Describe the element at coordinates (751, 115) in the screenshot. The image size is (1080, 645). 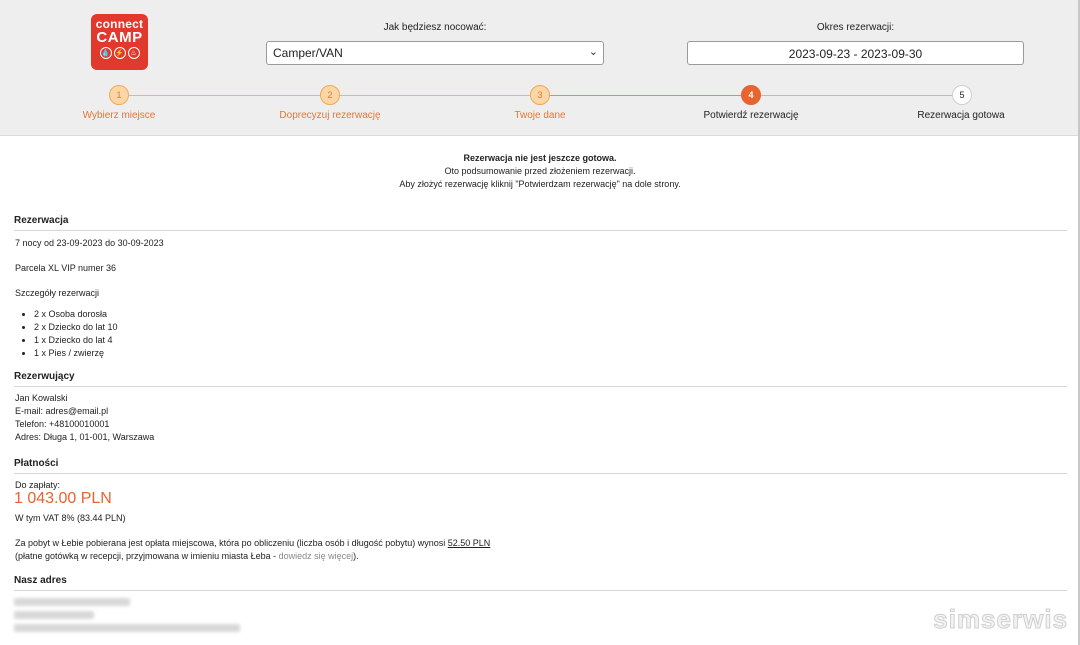
I see `step-4-label: Potwierdź rezerwację` at that location.